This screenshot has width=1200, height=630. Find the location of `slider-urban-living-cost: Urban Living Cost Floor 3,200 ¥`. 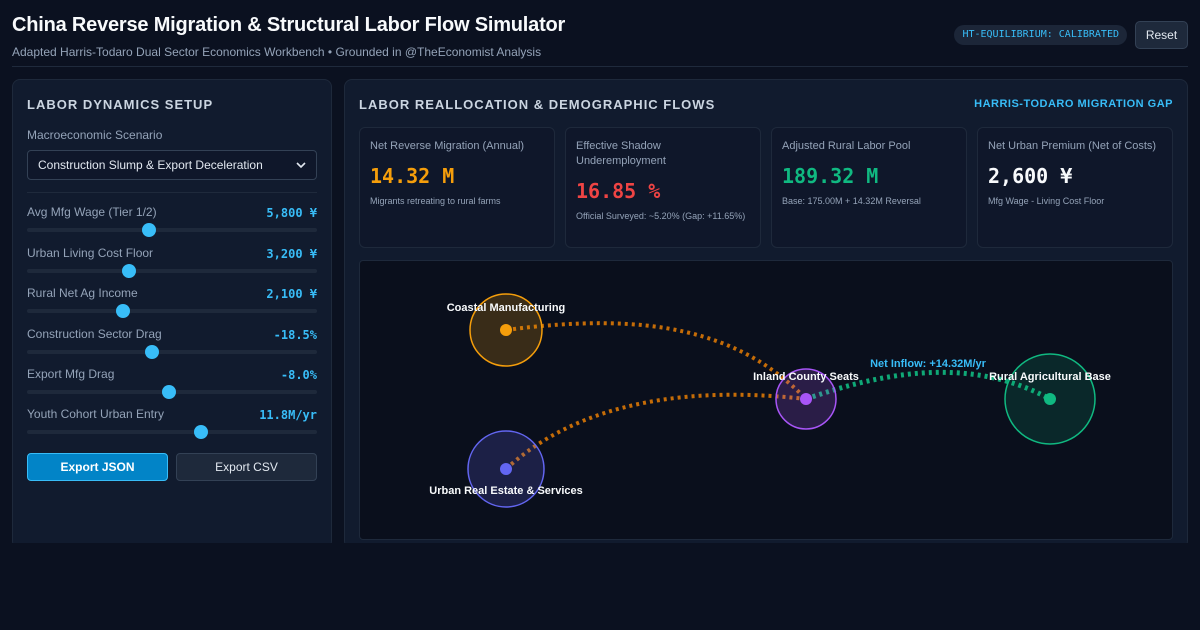

slider-urban-living-cost: Urban Living Cost Floor 3,200 ¥ is located at coordinates (172, 264).